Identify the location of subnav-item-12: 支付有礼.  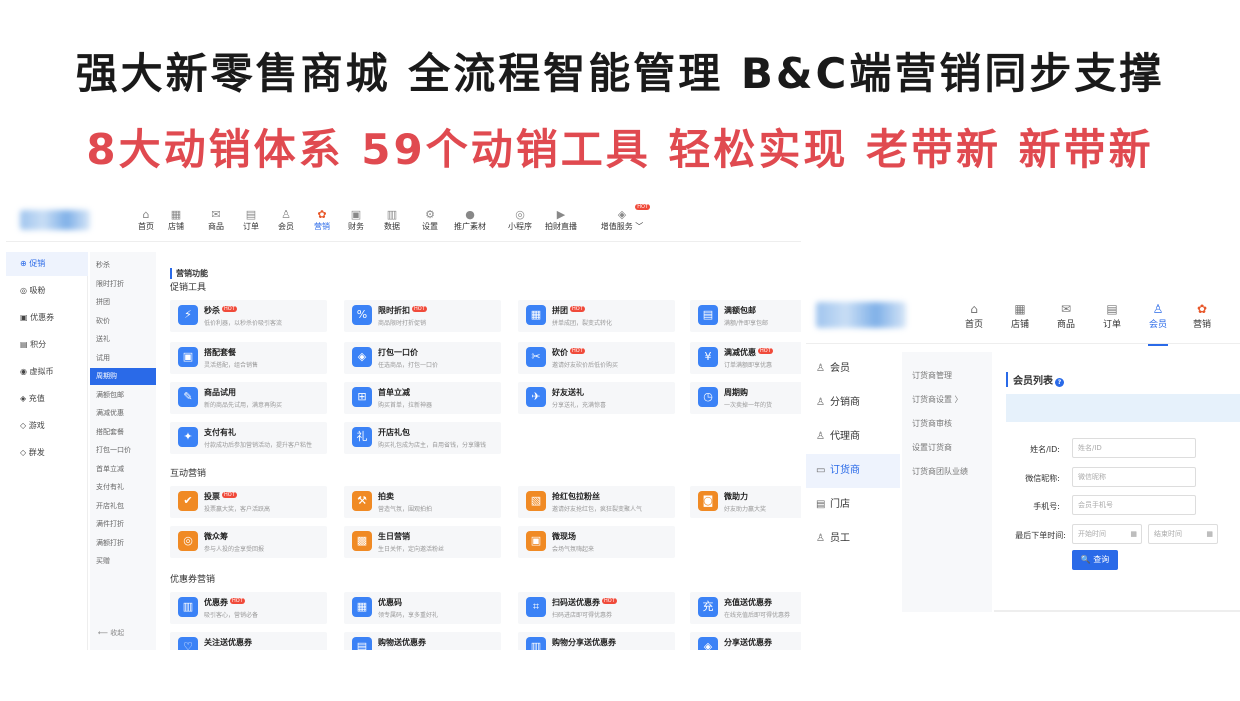
(123, 487).